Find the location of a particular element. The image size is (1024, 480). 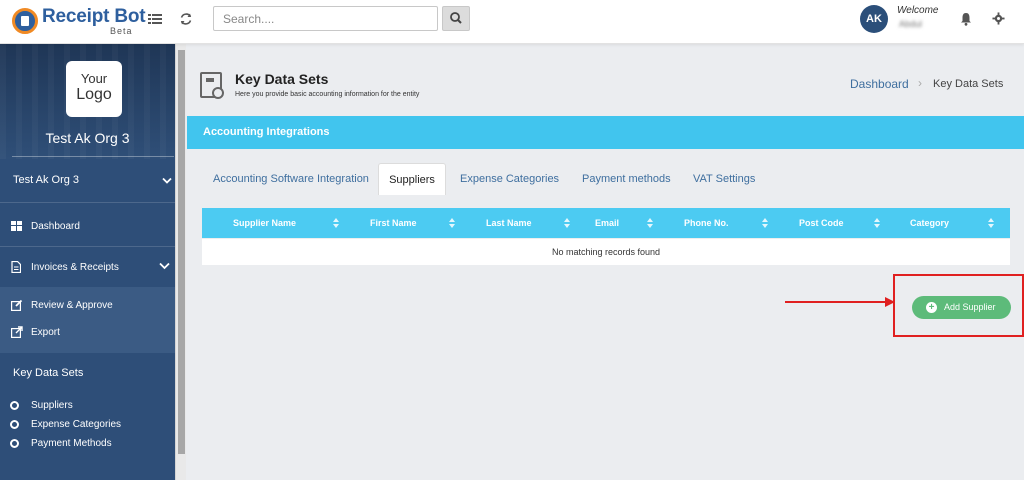

sidebar-section-title: Key Data Sets is located at coordinates (48, 373).